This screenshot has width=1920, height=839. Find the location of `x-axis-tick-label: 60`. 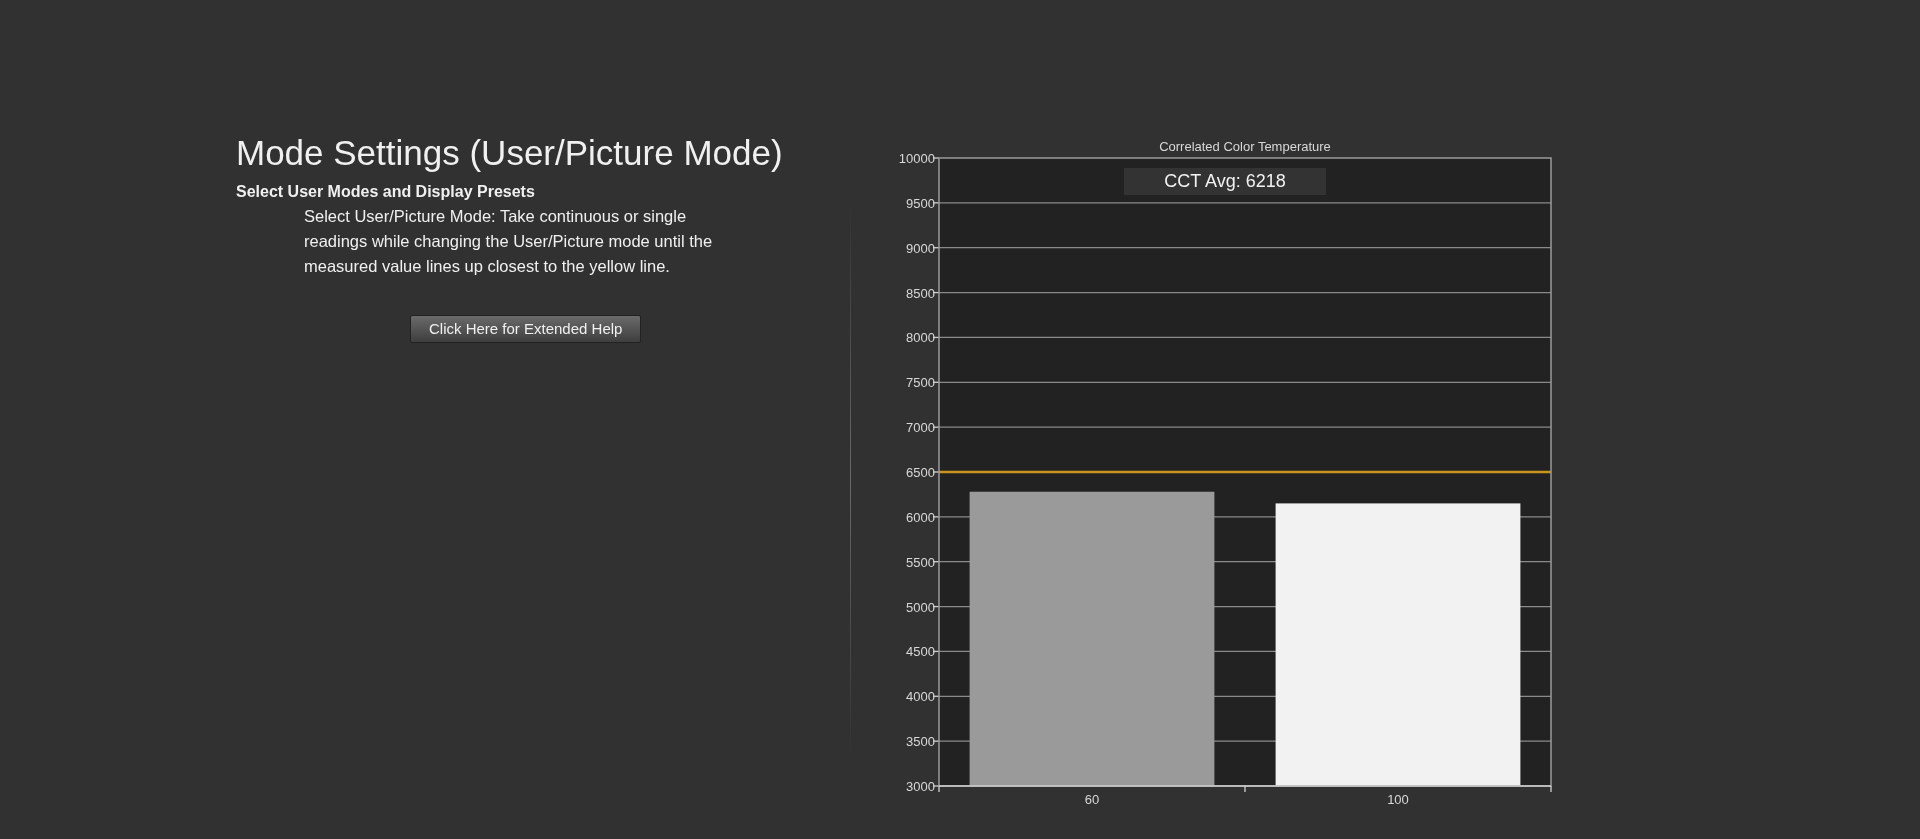

x-axis-tick-label: 60 is located at coordinates (1092, 799).